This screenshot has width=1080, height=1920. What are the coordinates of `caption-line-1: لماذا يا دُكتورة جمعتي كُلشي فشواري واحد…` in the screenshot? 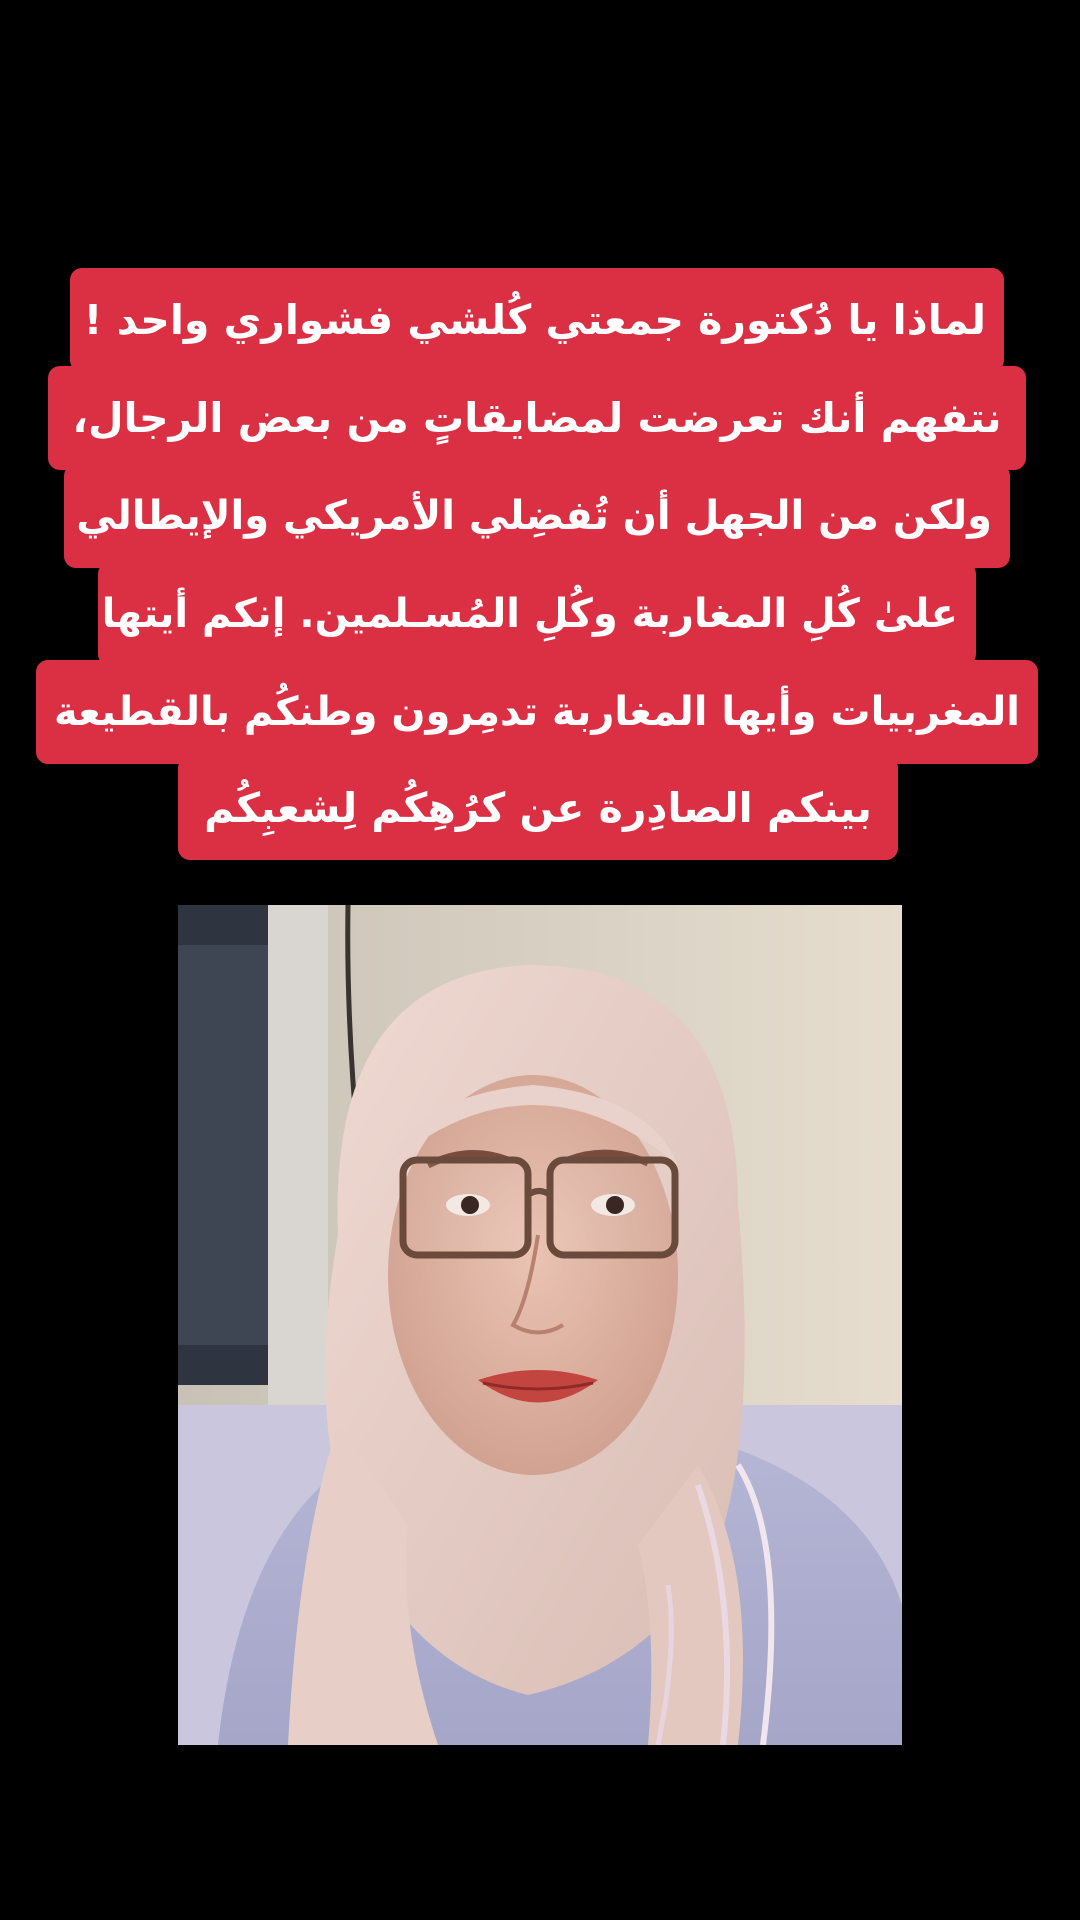 It's located at (537, 320).